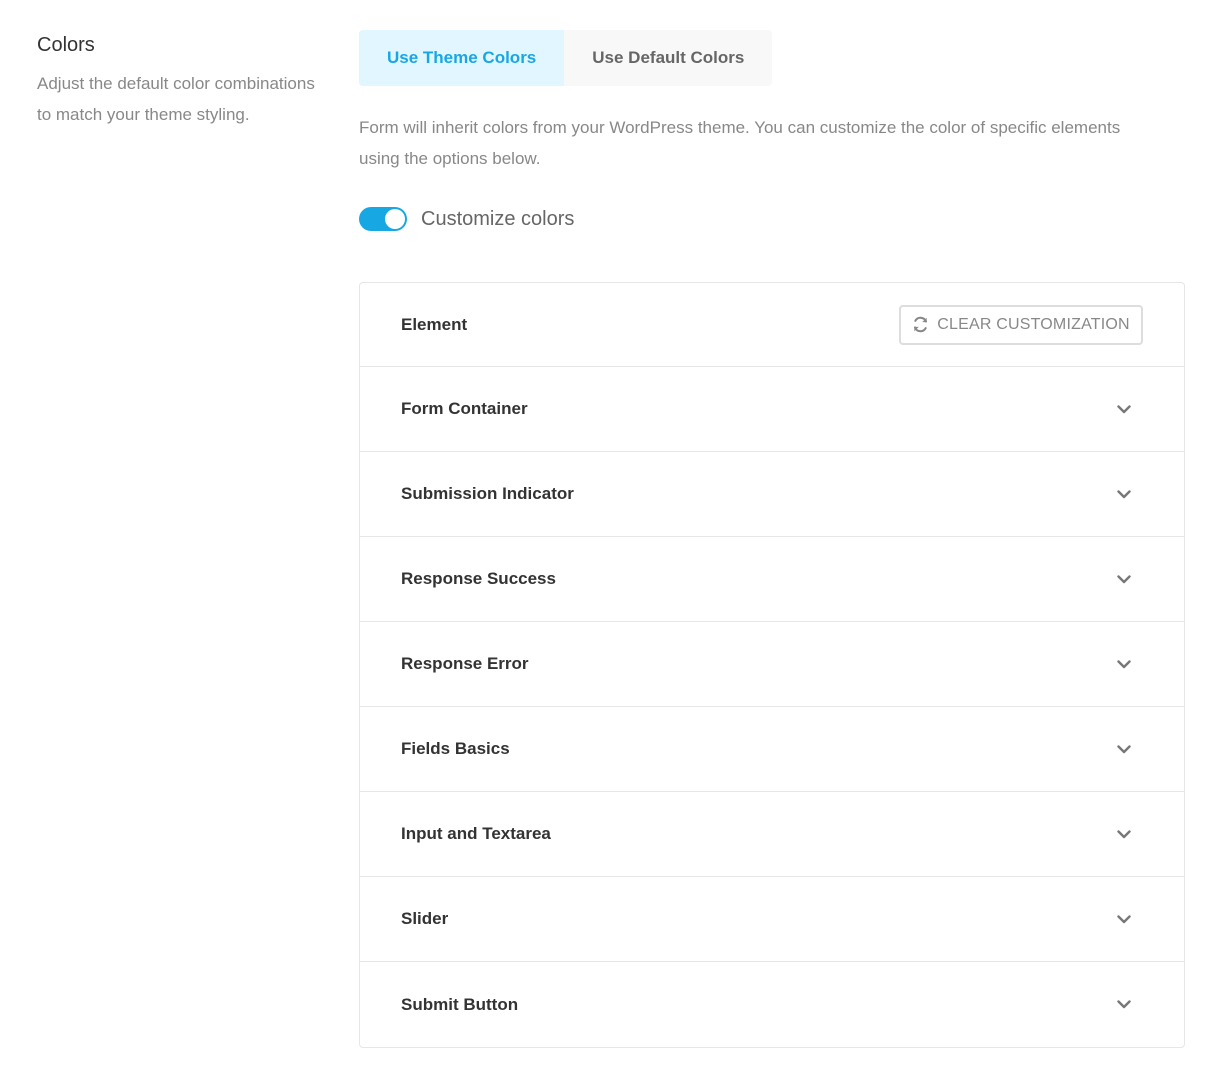 This screenshot has width=1220, height=1079. Describe the element at coordinates (462, 58) in the screenshot. I see `tab-use-theme-colors: Use Theme Colors` at that location.